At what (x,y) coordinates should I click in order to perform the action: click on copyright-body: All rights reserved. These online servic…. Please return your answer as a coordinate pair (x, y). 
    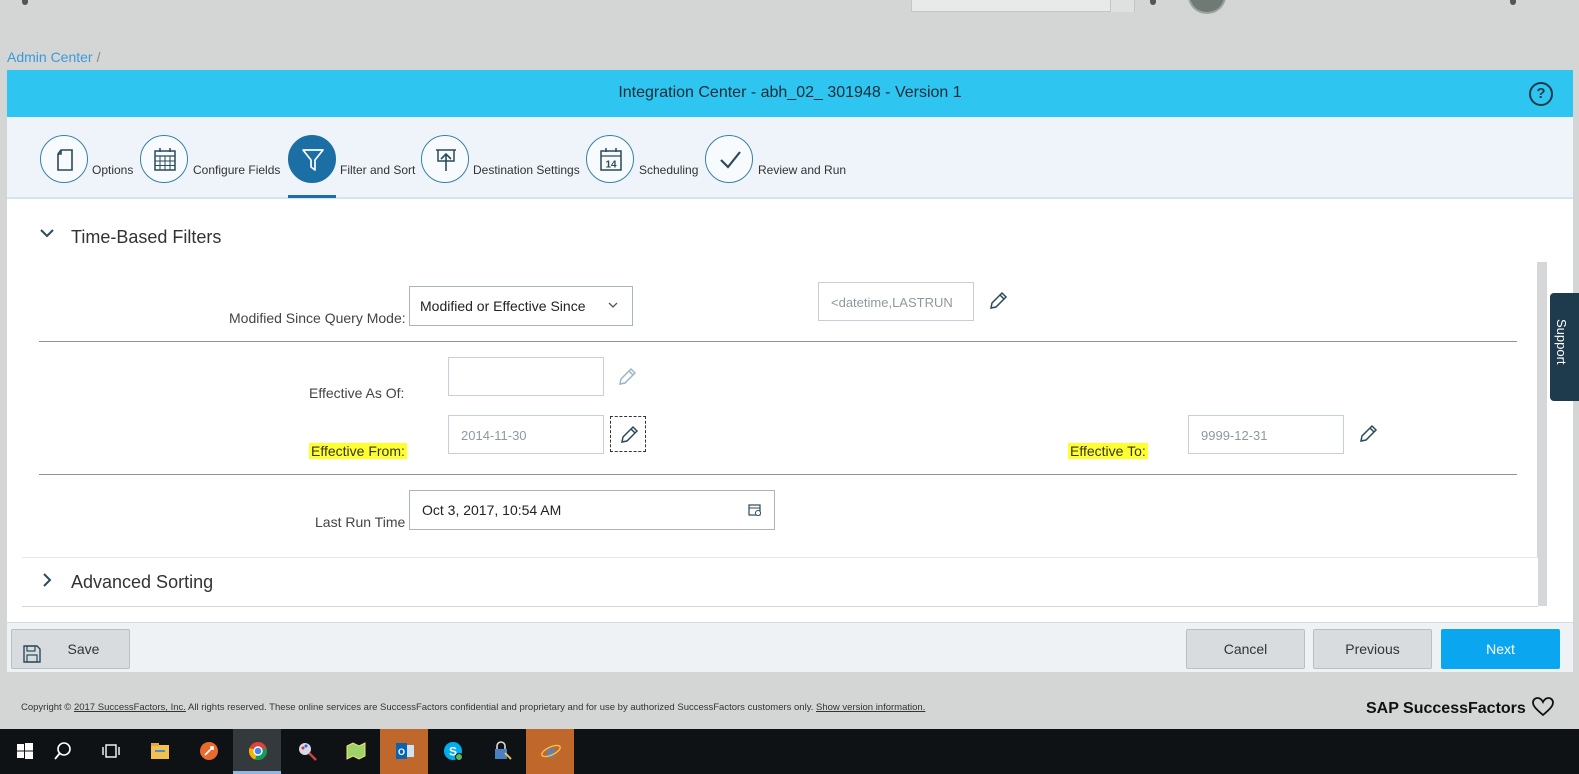
    Looking at the image, I should click on (501, 707).